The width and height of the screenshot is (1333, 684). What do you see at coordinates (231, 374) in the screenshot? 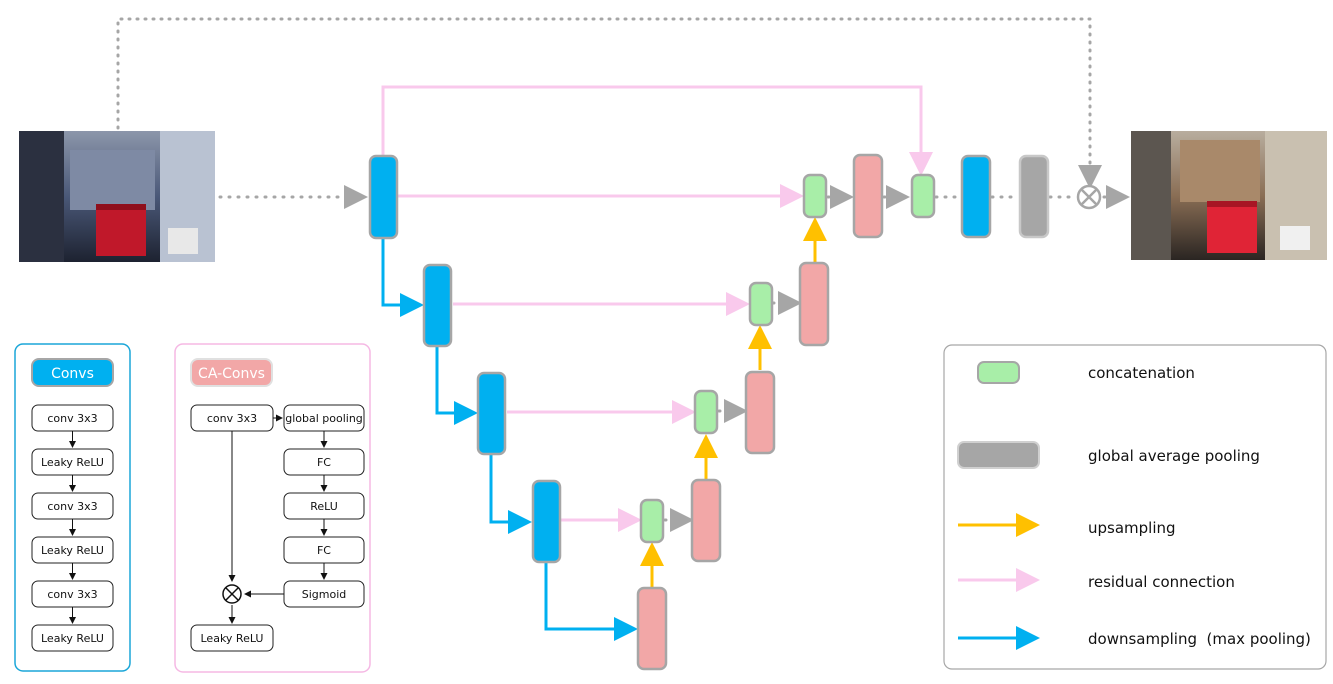
I see `ca-convs-title: CA-Convs` at bounding box center [231, 374].